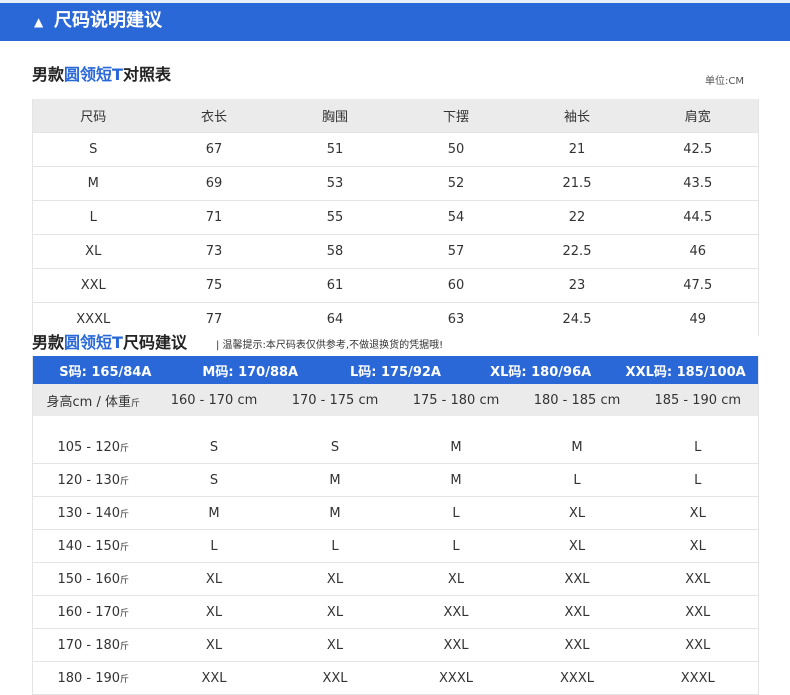 The image size is (790, 695). What do you see at coordinates (89, 513) in the screenshot?
I see `weight-range: 130 - 140` at bounding box center [89, 513].